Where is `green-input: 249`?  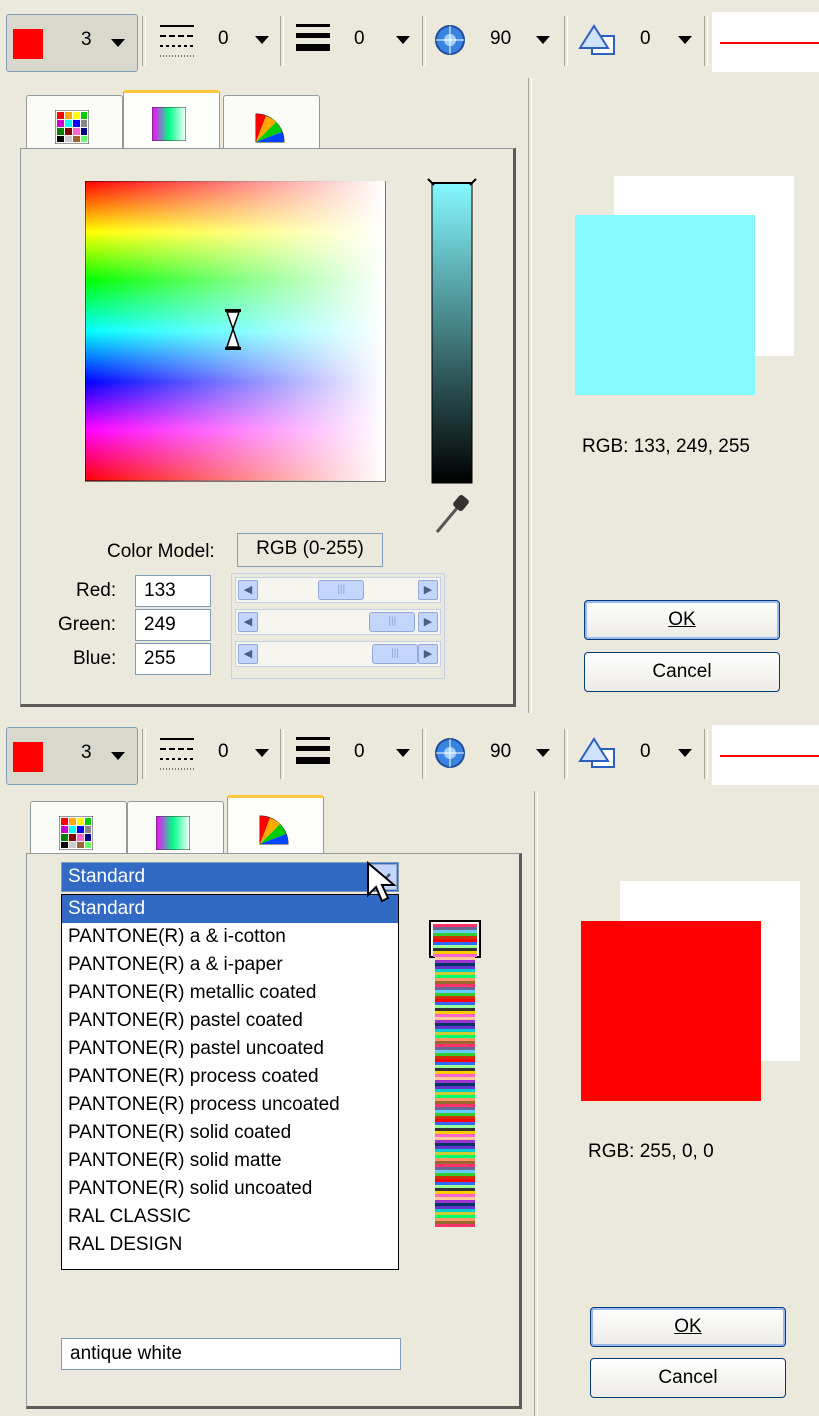
green-input: 249 is located at coordinates (173, 625).